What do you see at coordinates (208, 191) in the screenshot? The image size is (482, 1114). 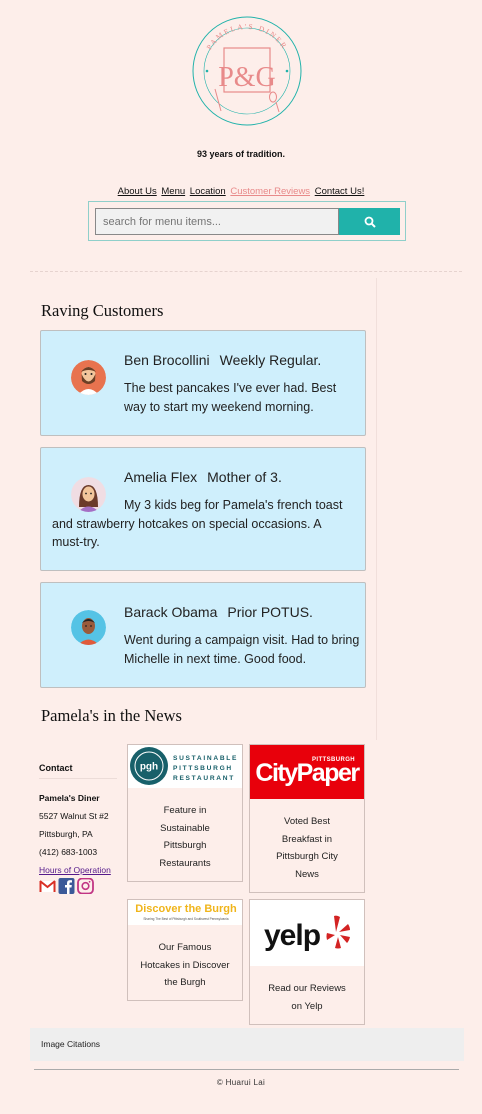 I see `nav-location: Location` at bounding box center [208, 191].